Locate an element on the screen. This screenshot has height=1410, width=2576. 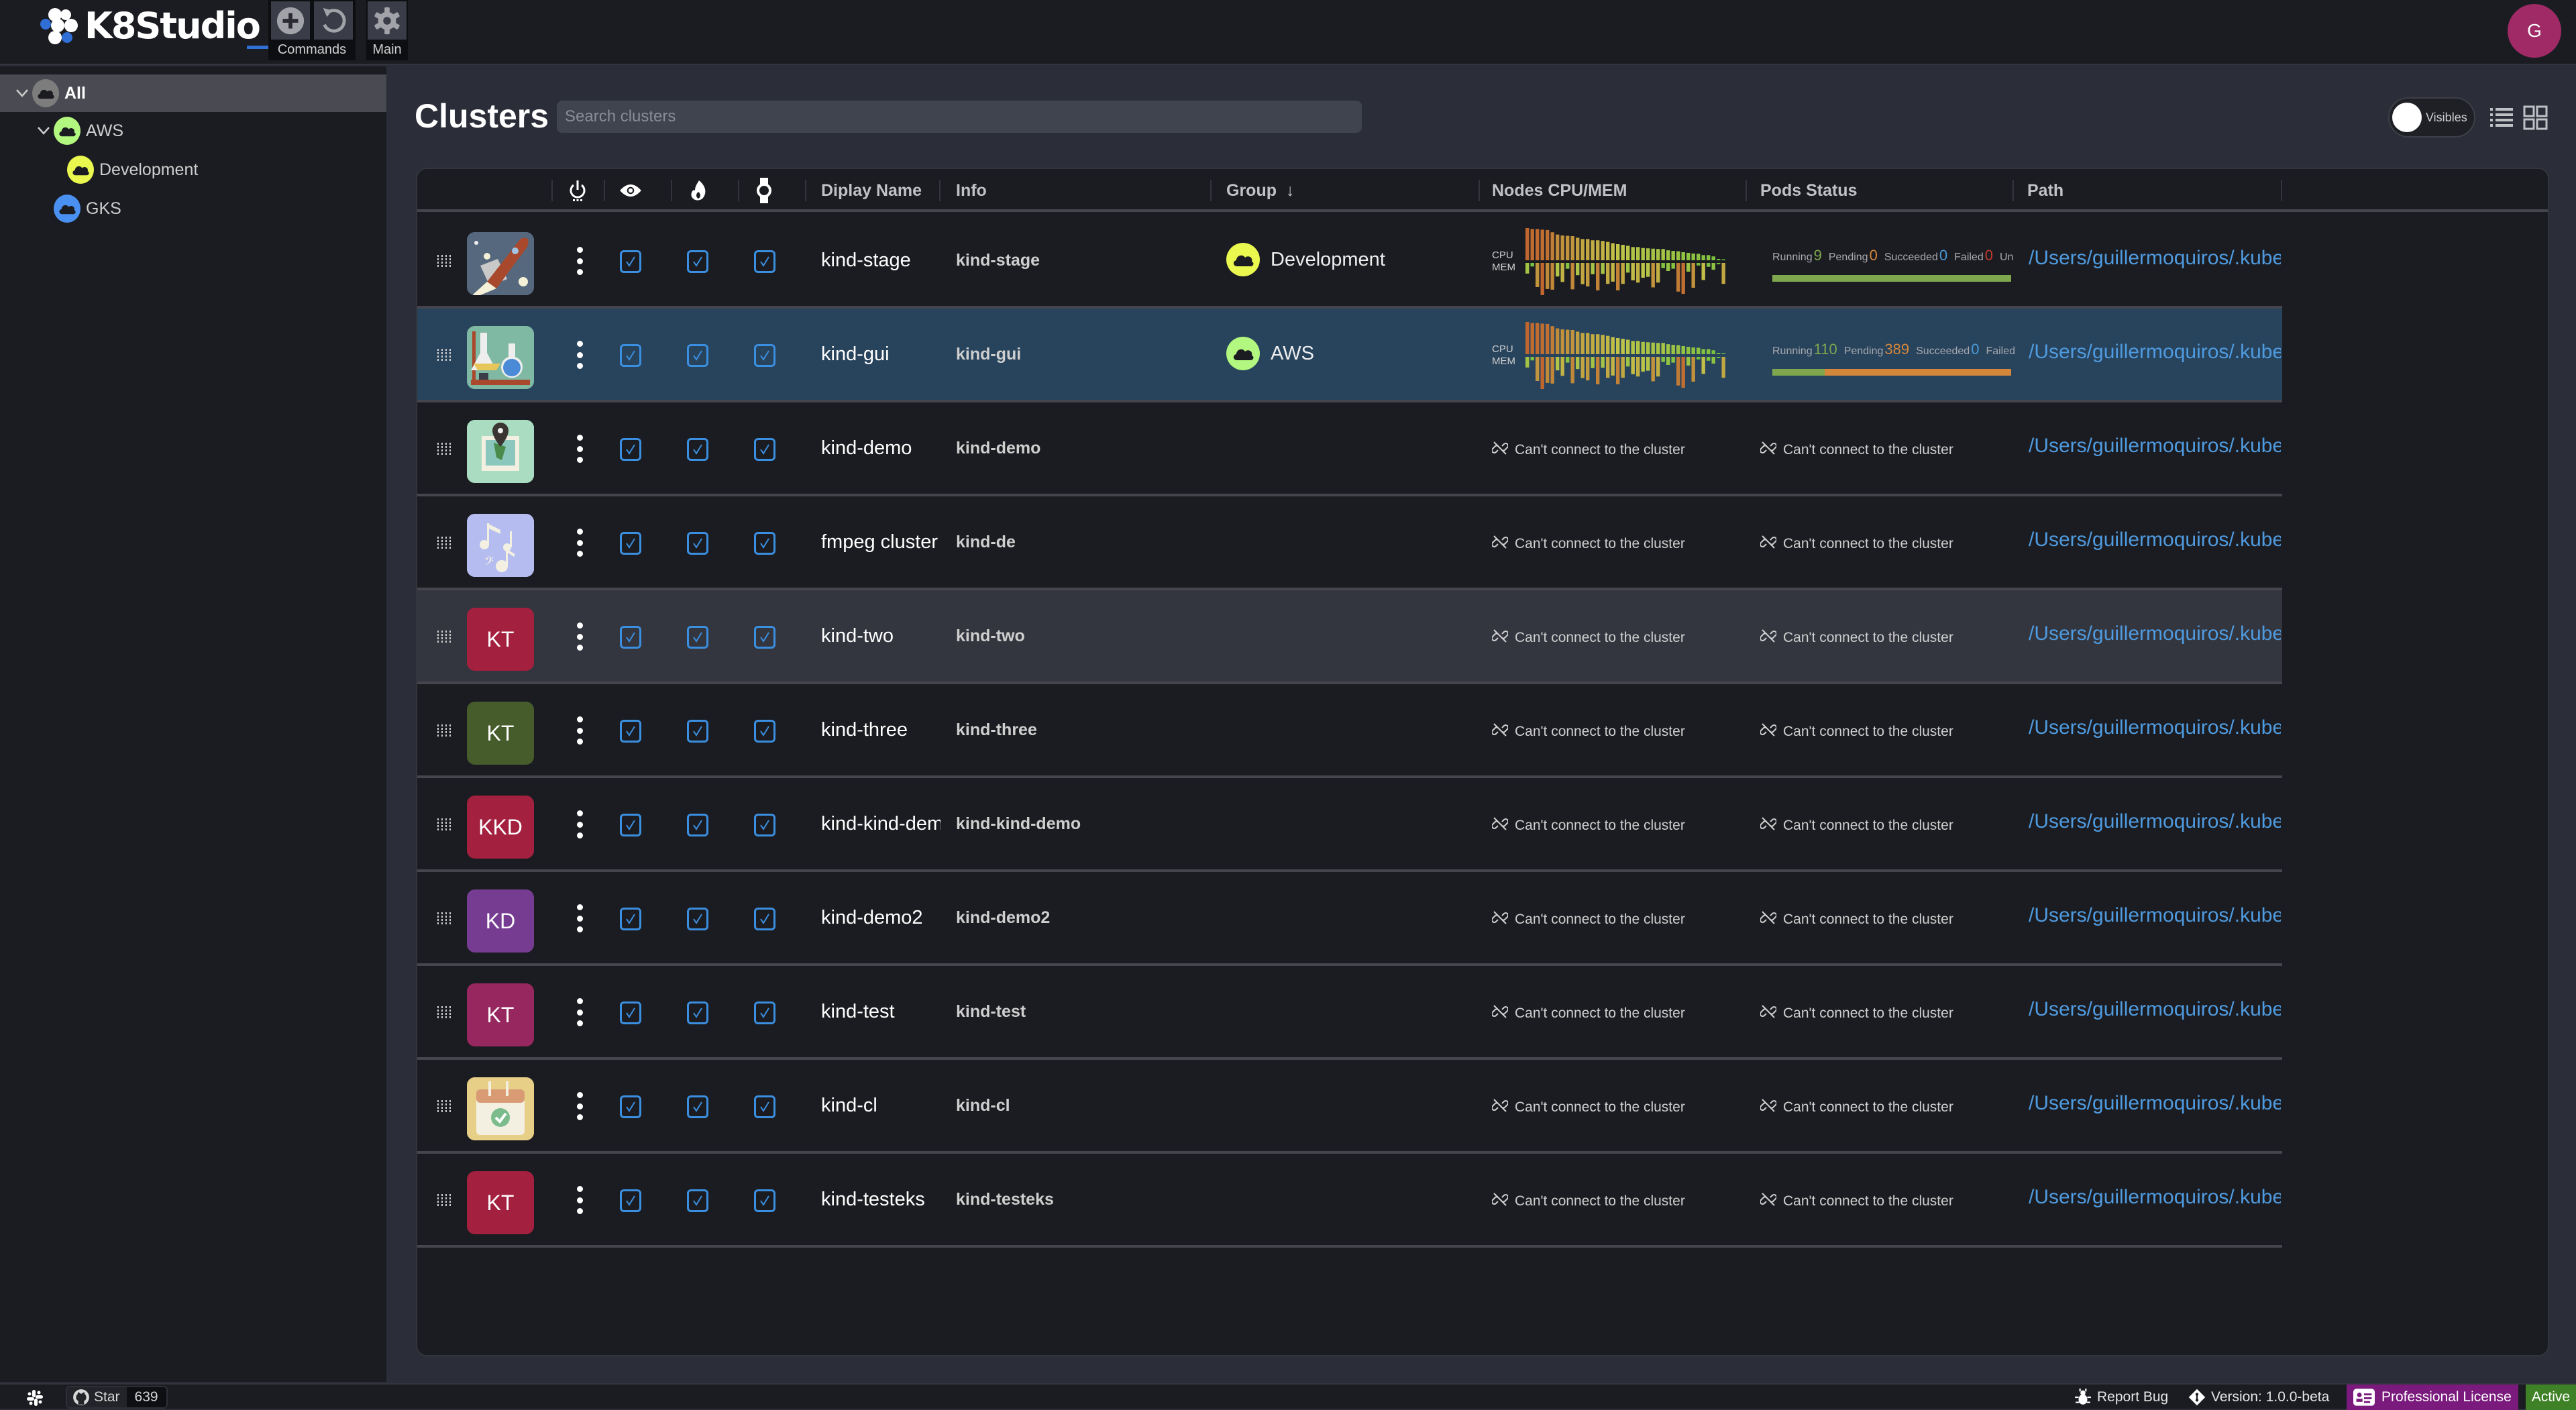
cluster-avatar: KD is located at coordinates (500, 921).